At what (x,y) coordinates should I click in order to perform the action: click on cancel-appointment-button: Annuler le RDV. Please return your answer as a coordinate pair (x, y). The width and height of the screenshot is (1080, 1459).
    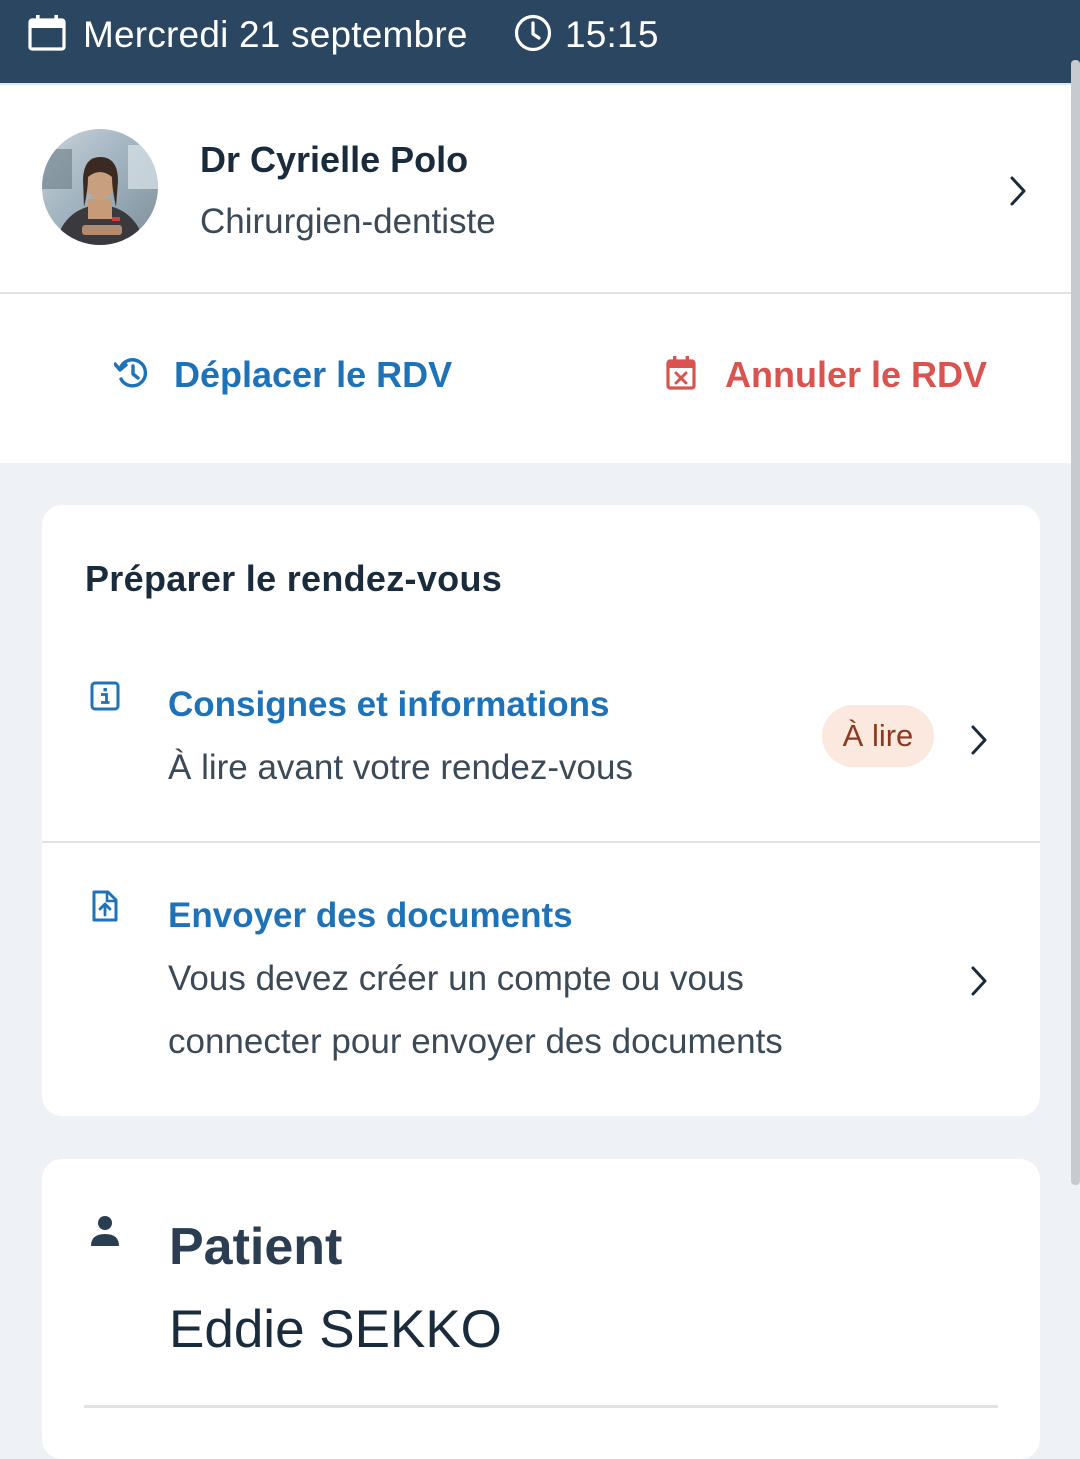
    Looking at the image, I should click on (826, 375).